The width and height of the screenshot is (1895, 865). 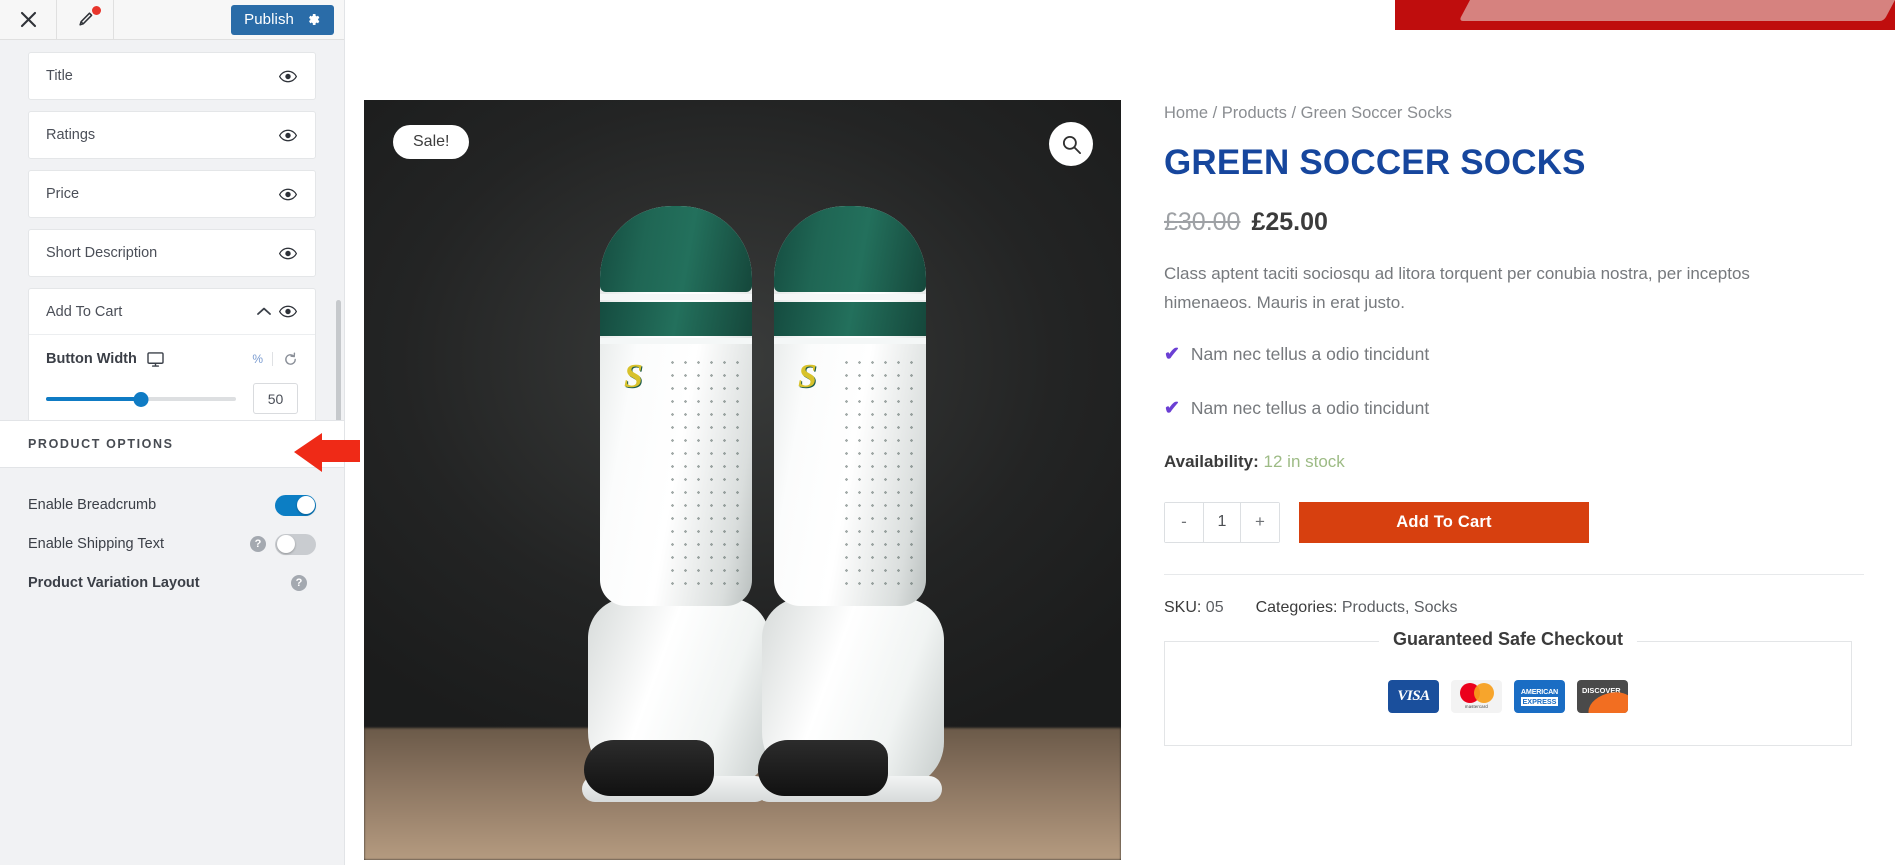 What do you see at coordinates (96, 544) in the screenshot?
I see `option-label: Enable Shipping Text` at bounding box center [96, 544].